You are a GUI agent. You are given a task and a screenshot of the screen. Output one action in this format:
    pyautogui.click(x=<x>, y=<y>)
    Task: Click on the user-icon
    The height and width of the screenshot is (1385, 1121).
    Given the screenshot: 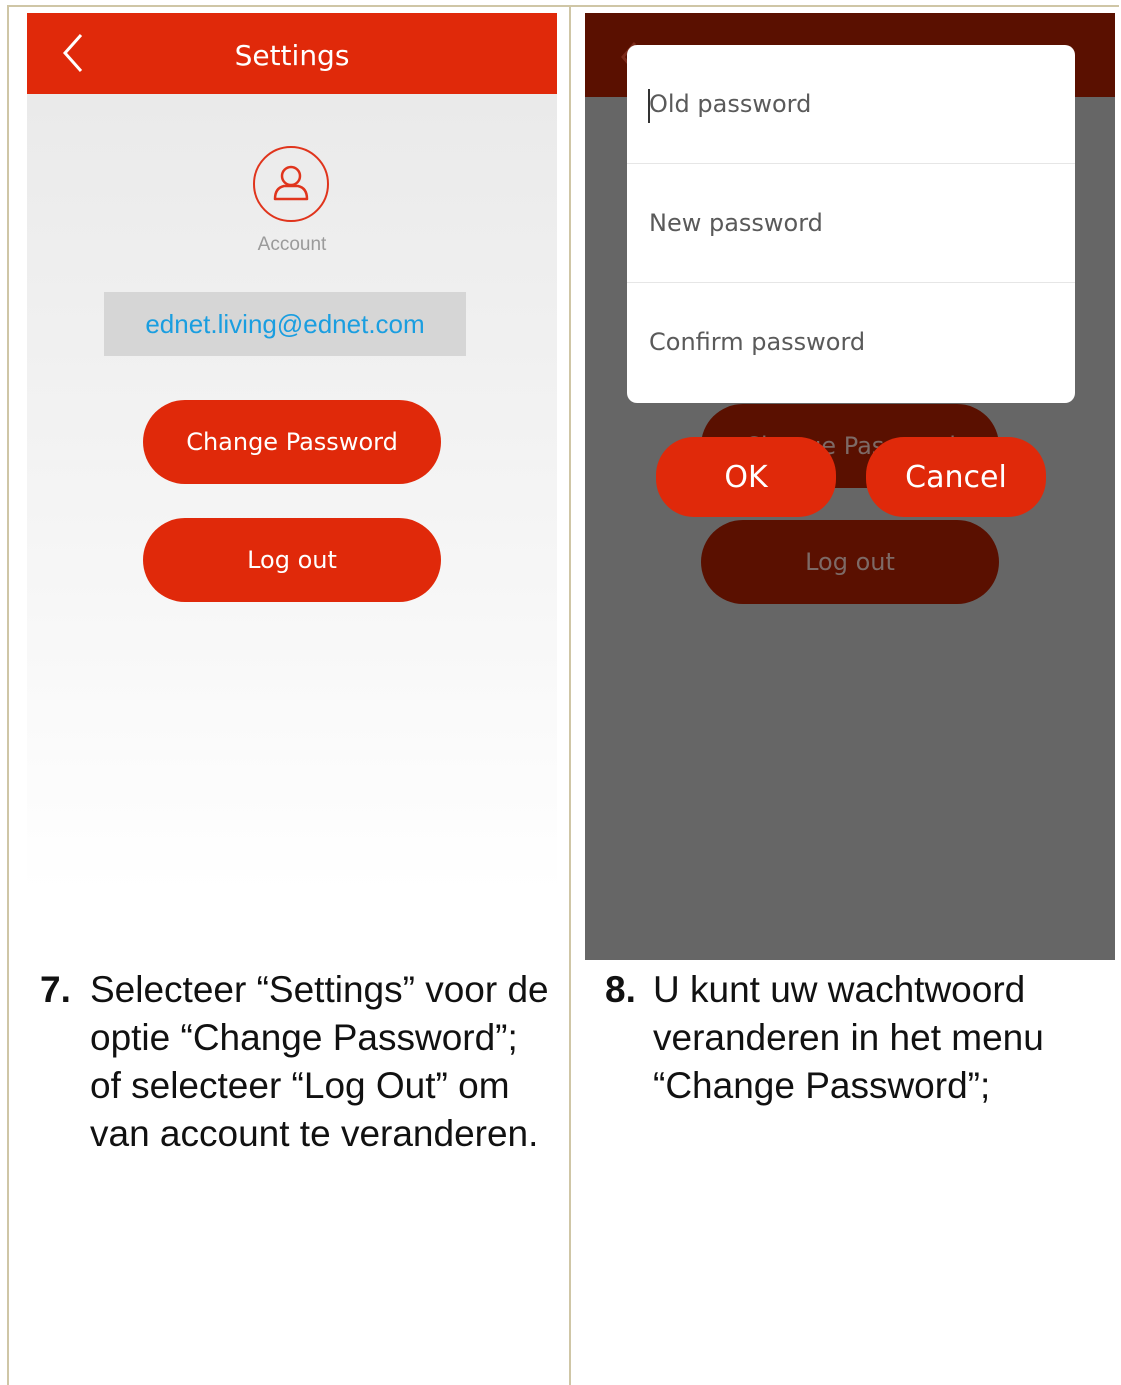 What is the action you would take?
    pyautogui.click(x=291, y=183)
    